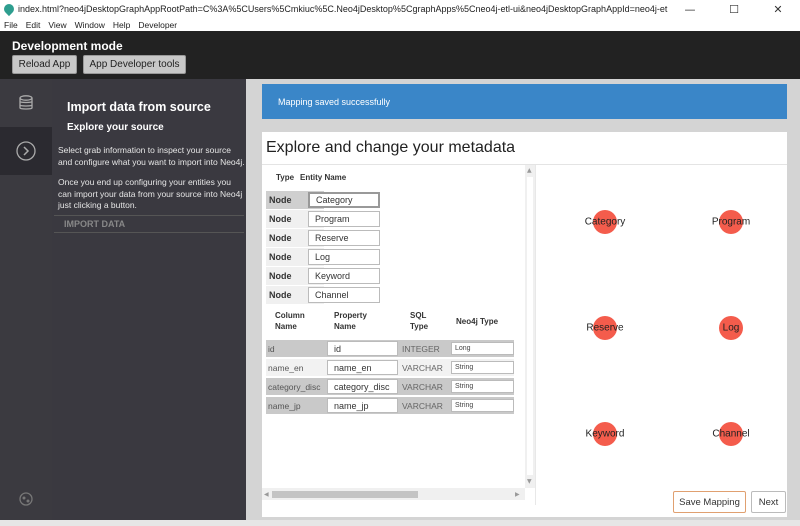 Image resolution: width=800 pixels, height=526 pixels. What do you see at coordinates (121, 25) in the screenshot?
I see `menu-help: Help` at bounding box center [121, 25].